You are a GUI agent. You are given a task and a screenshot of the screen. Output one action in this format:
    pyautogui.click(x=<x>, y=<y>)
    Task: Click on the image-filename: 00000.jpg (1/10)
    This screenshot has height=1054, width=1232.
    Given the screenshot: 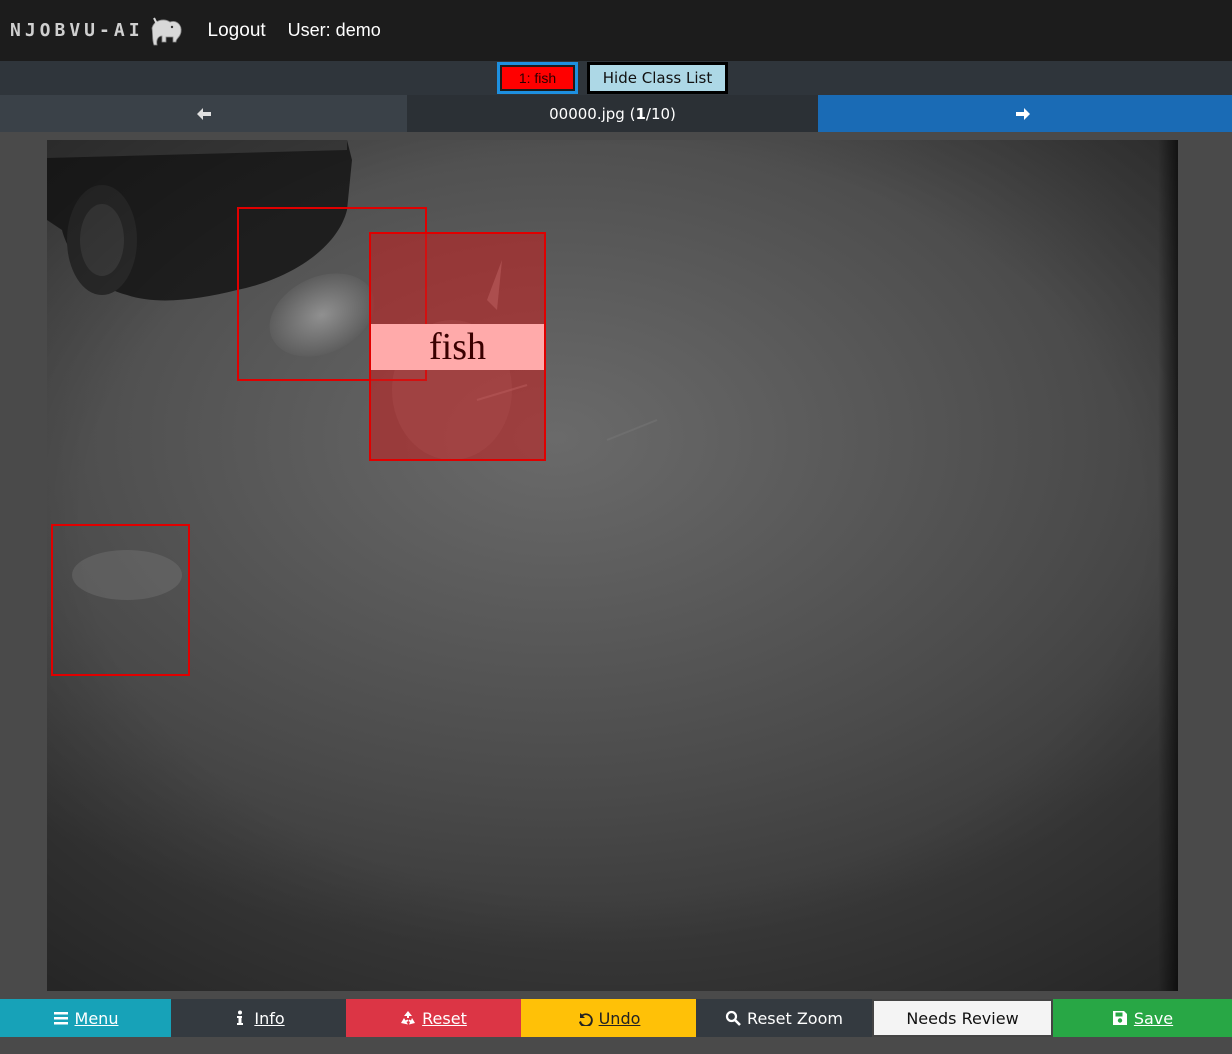 What is the action you would take?
    pyautogui.click(x=612, y=113)
    